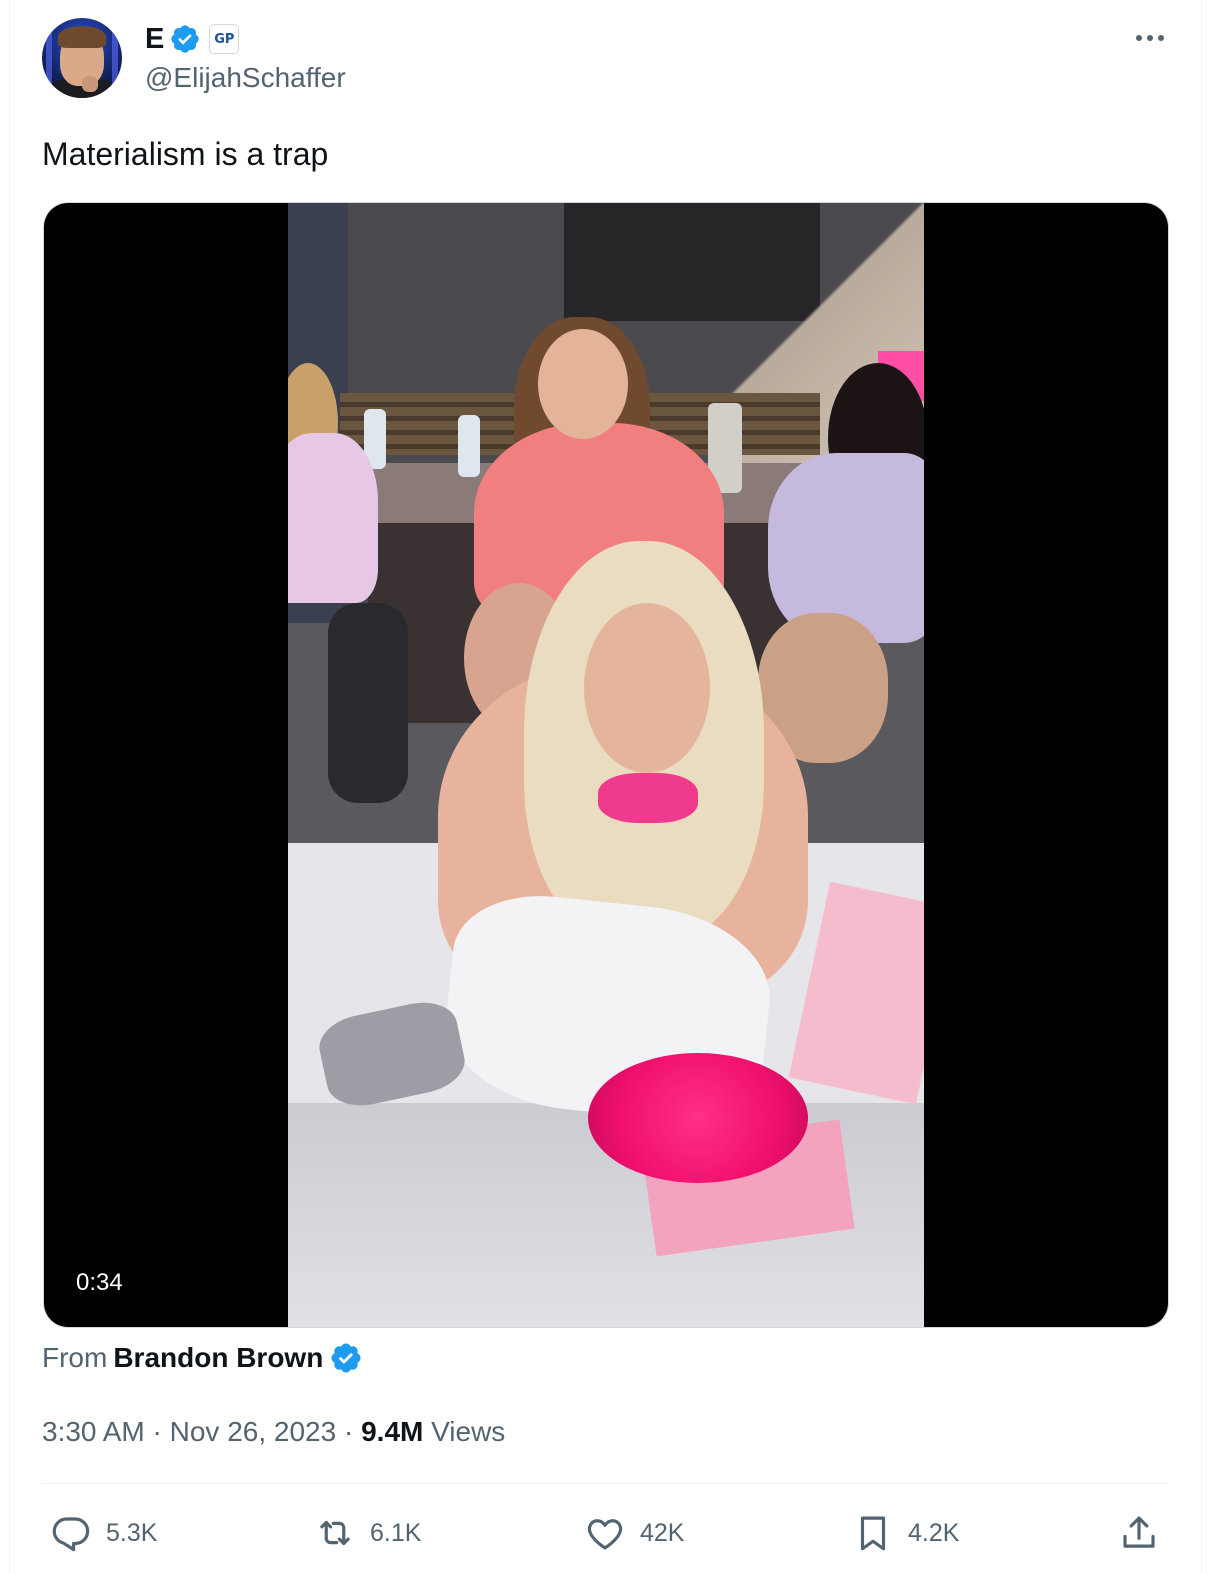  Describe the element at coordinates (71, 1534) in the screenshot. I see `reply-icon` at that location.